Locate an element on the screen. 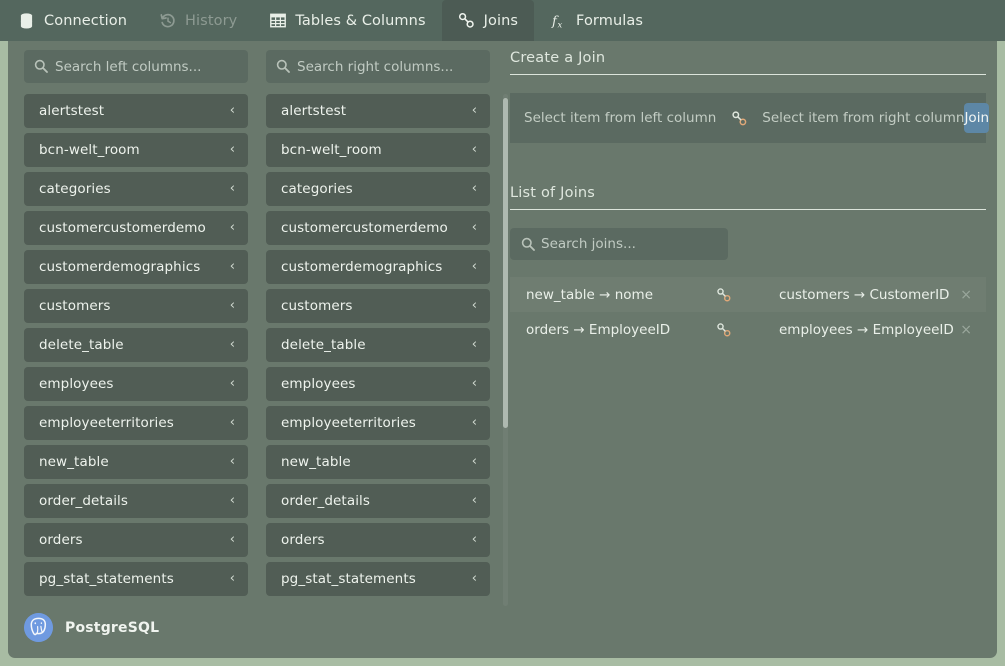 The width and height of the screenshot is (1005, 666). tab-connection: Connection is located at coordinates (71, 20).